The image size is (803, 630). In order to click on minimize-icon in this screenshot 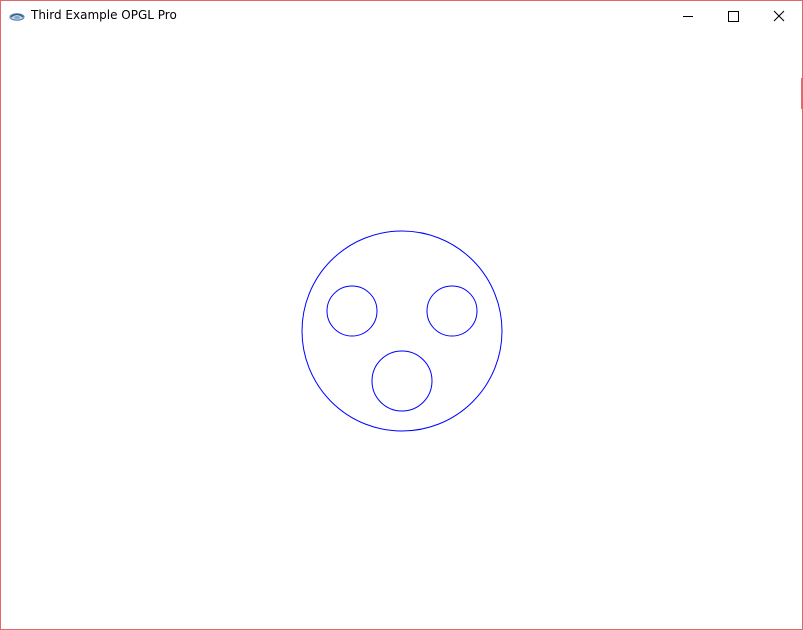, I will do `click(688, 16)`.